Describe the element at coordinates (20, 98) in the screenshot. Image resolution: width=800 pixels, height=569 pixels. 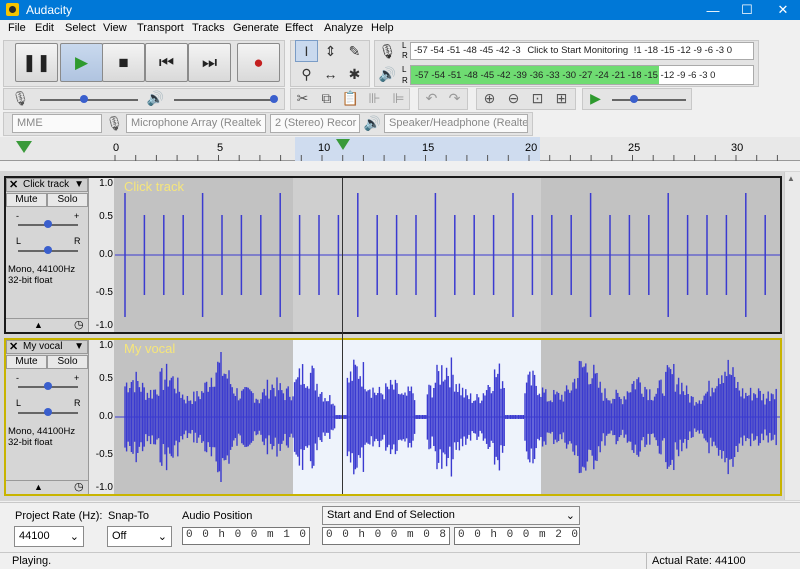
I see `record-volume-mic-icon: 🎙` at that location.